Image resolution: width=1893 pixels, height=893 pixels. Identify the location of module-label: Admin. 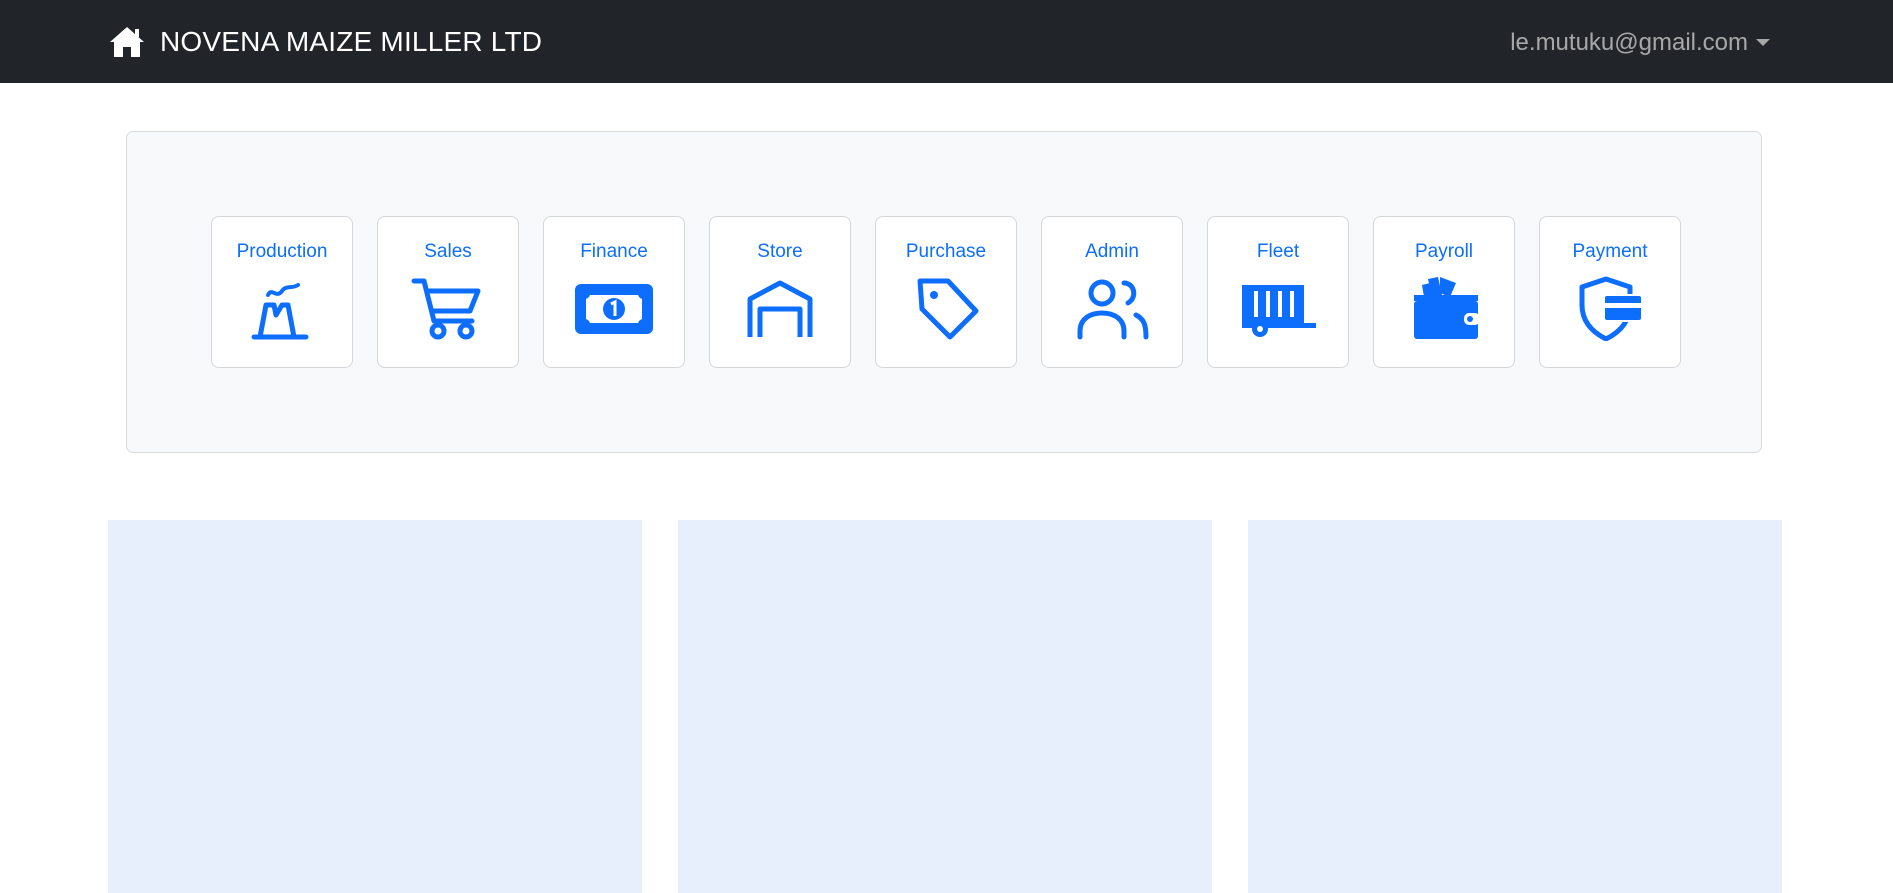
(1112, 251).